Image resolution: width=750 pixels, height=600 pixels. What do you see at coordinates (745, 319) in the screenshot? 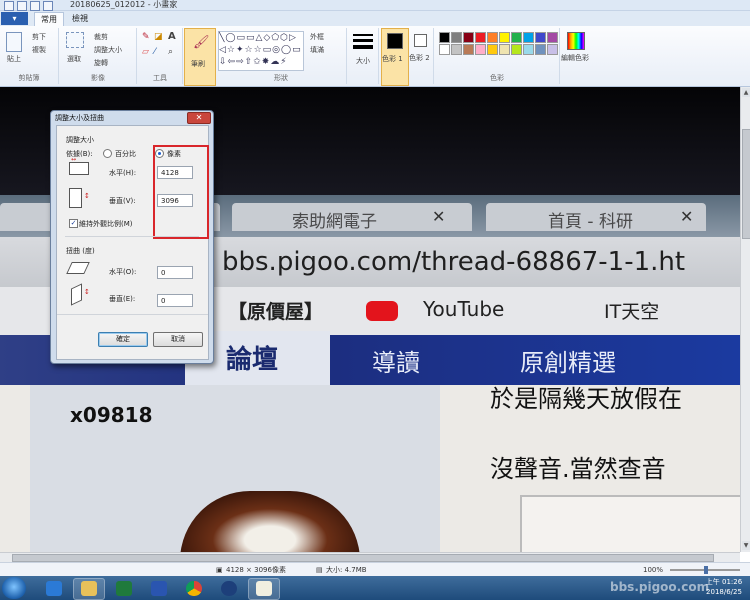
I see `vertical-scrollbar: ▲ ▼` at bounding box center [745, 319].